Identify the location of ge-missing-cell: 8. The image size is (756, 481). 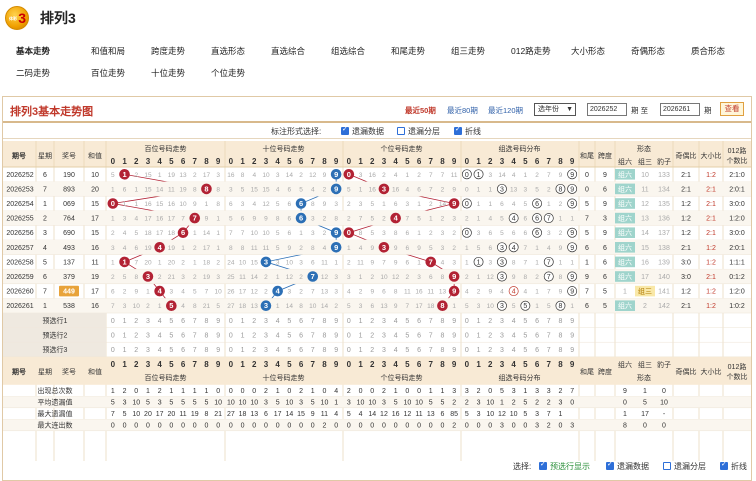
(361, 233).